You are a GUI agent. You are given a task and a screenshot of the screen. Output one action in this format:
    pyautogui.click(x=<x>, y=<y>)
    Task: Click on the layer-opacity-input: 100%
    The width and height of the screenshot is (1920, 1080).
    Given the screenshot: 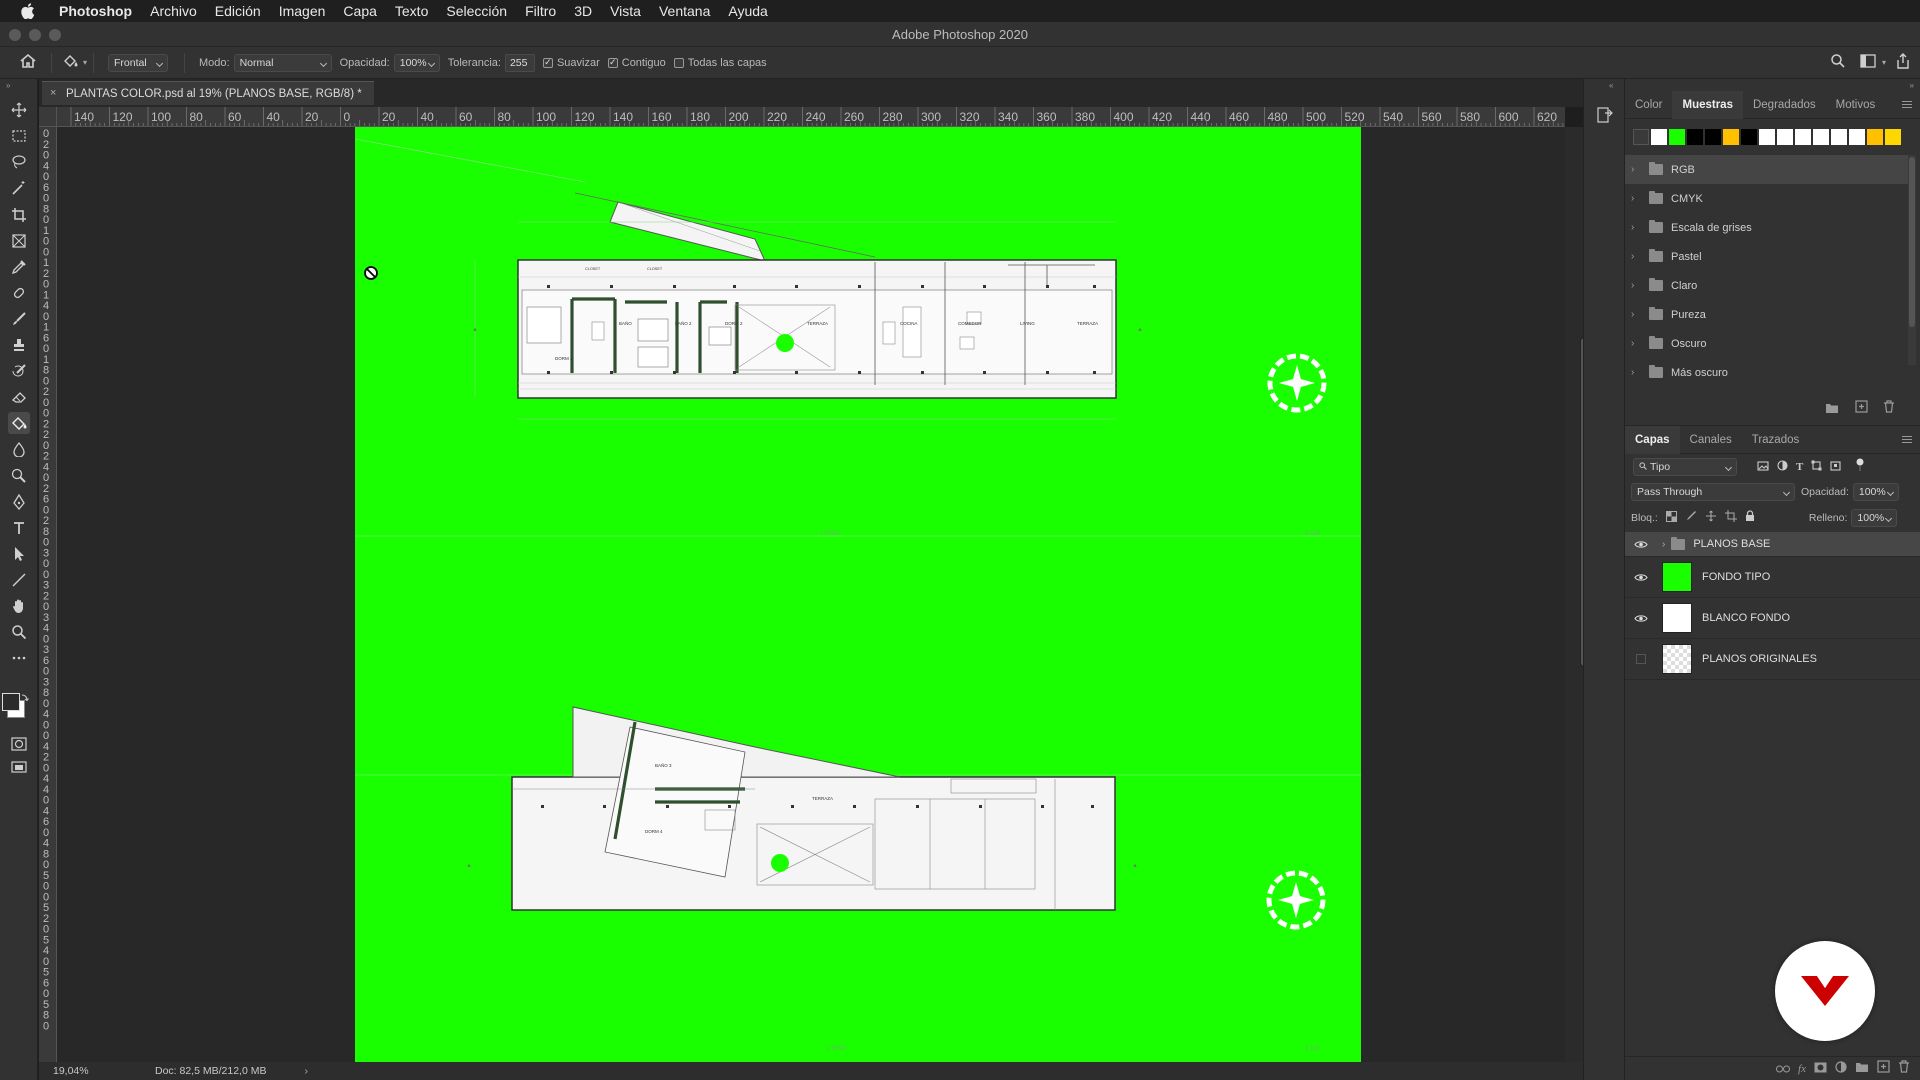 What is the action you would take?
    pyautogui.click(x=1875, y=492)
    